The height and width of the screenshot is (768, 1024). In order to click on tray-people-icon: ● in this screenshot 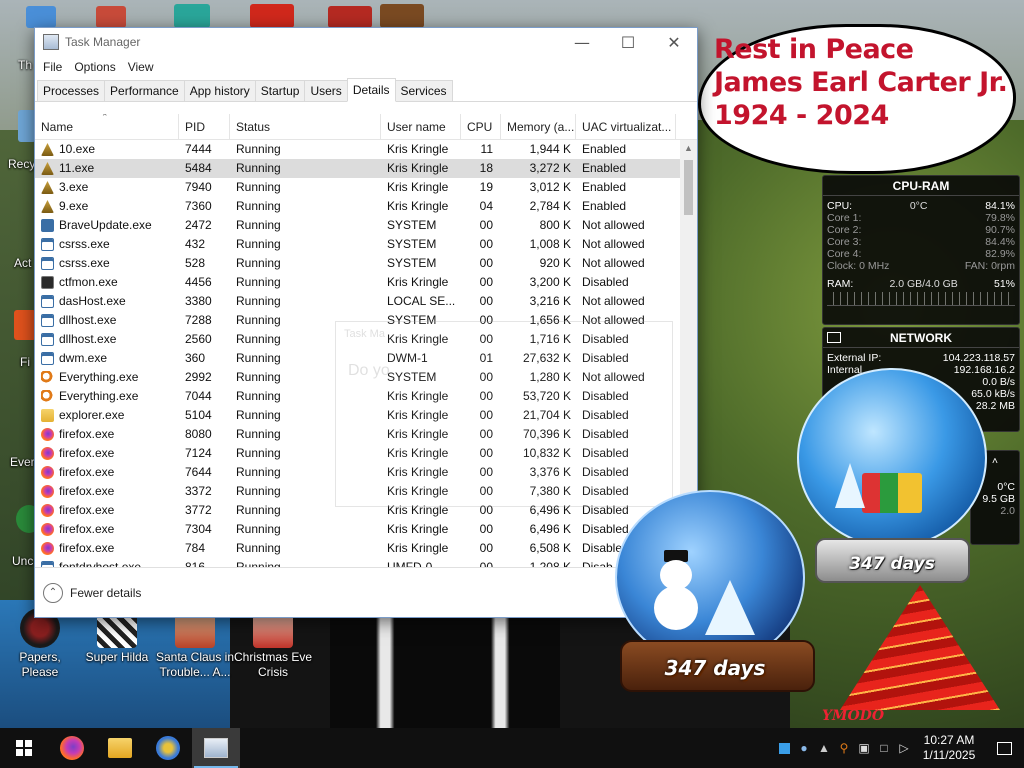, I will do `click(804, 748)`.